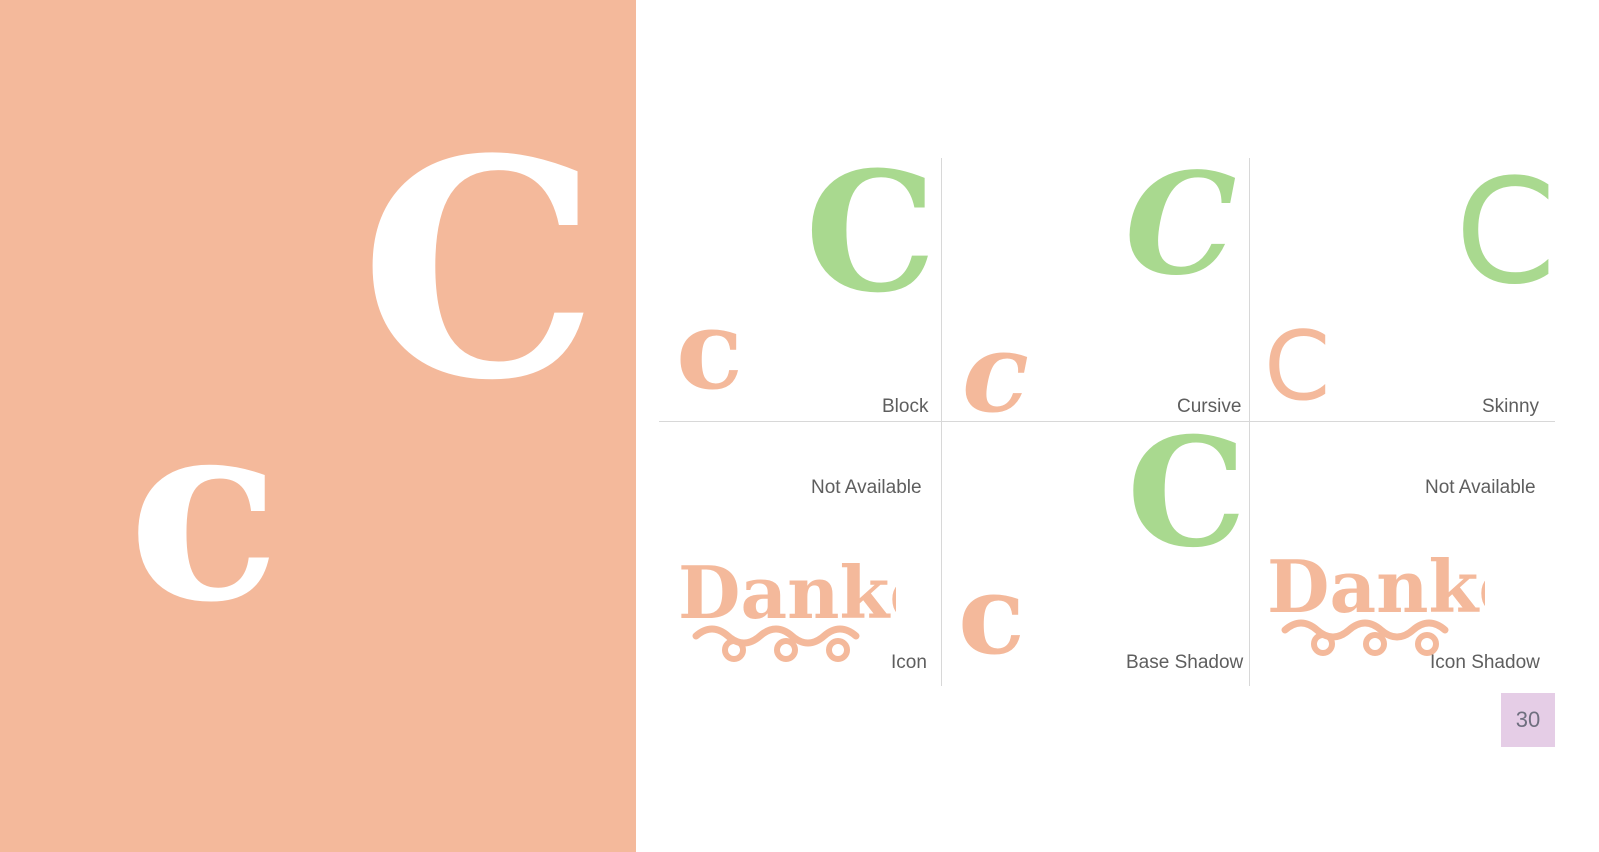 The width and height of the screenshot is (1599, 852). Describe the element at coordinates (1185, 662) in the screenshot. I see `cell-label-base-shadow: Base Shadow` at that location.